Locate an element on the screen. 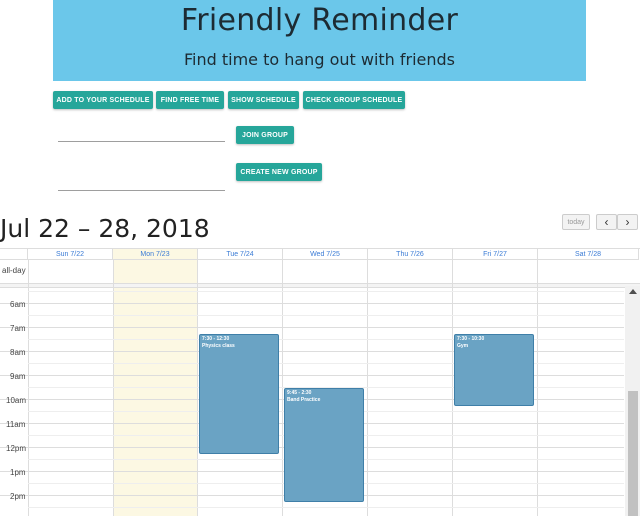 This screenshot has width=640, height=516. chevron-right-icon: › is located at coordinates (627, 222).